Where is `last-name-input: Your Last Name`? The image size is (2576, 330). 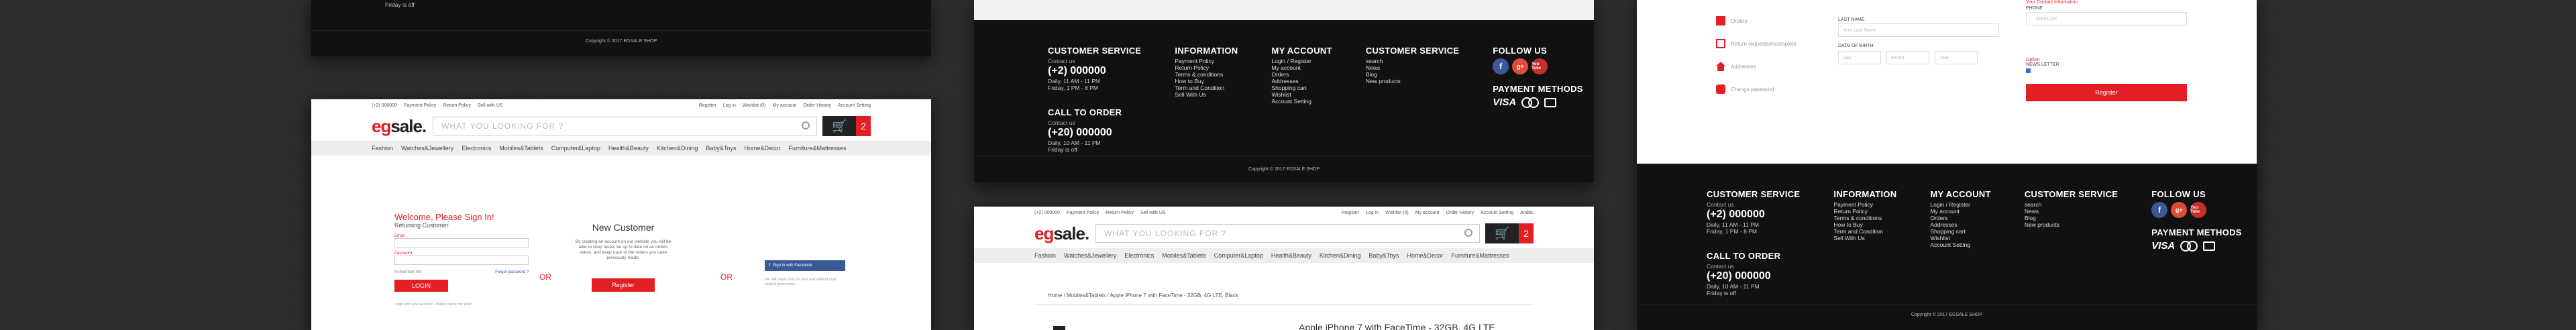 last-name-input: Your Last Name is located at coordinates (1918, 30).